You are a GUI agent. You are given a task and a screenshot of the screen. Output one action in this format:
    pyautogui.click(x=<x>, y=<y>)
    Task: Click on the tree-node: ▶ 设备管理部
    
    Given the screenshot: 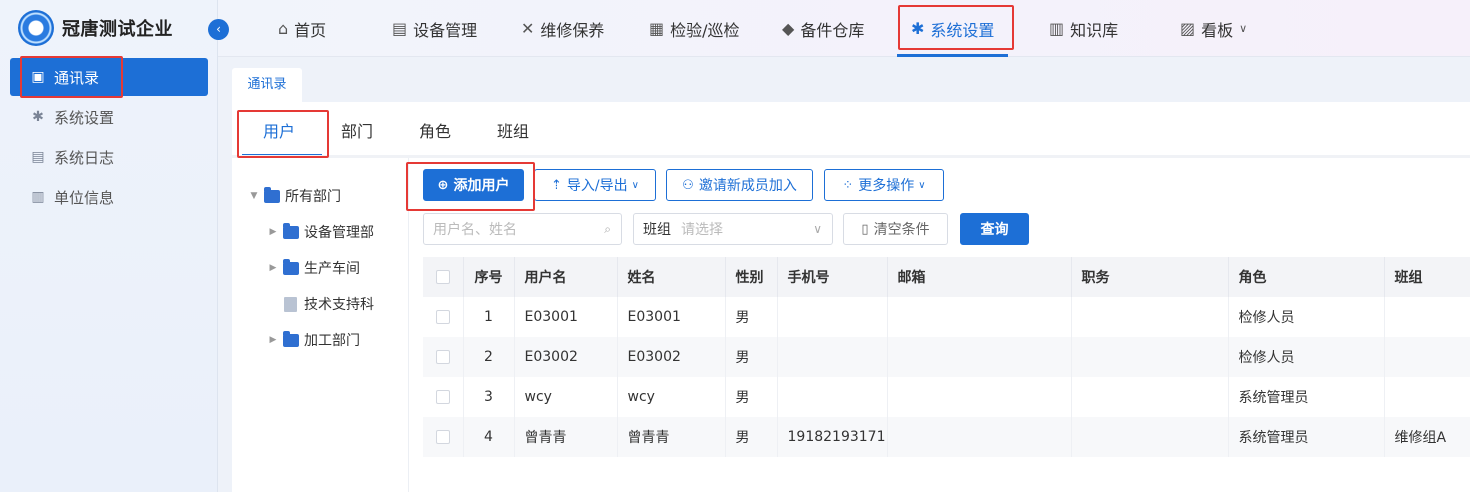 What is the action you would take?
    pyautogui.click(x=320, y=232)
    